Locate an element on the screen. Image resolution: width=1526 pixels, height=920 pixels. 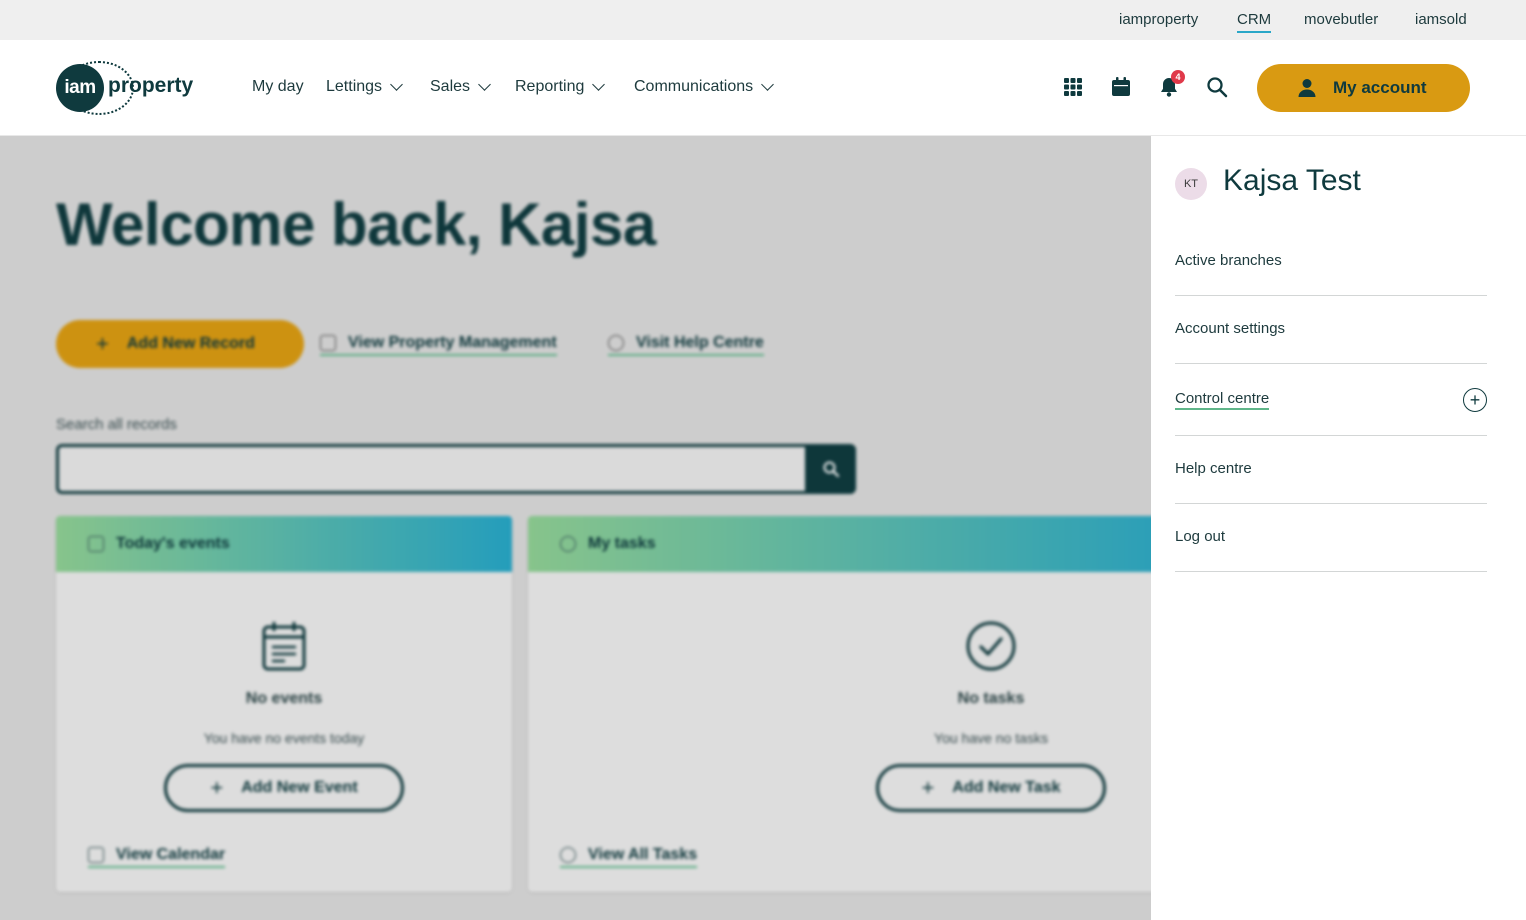
nav-lettings: Lettings is located at coordinates (364, 87).